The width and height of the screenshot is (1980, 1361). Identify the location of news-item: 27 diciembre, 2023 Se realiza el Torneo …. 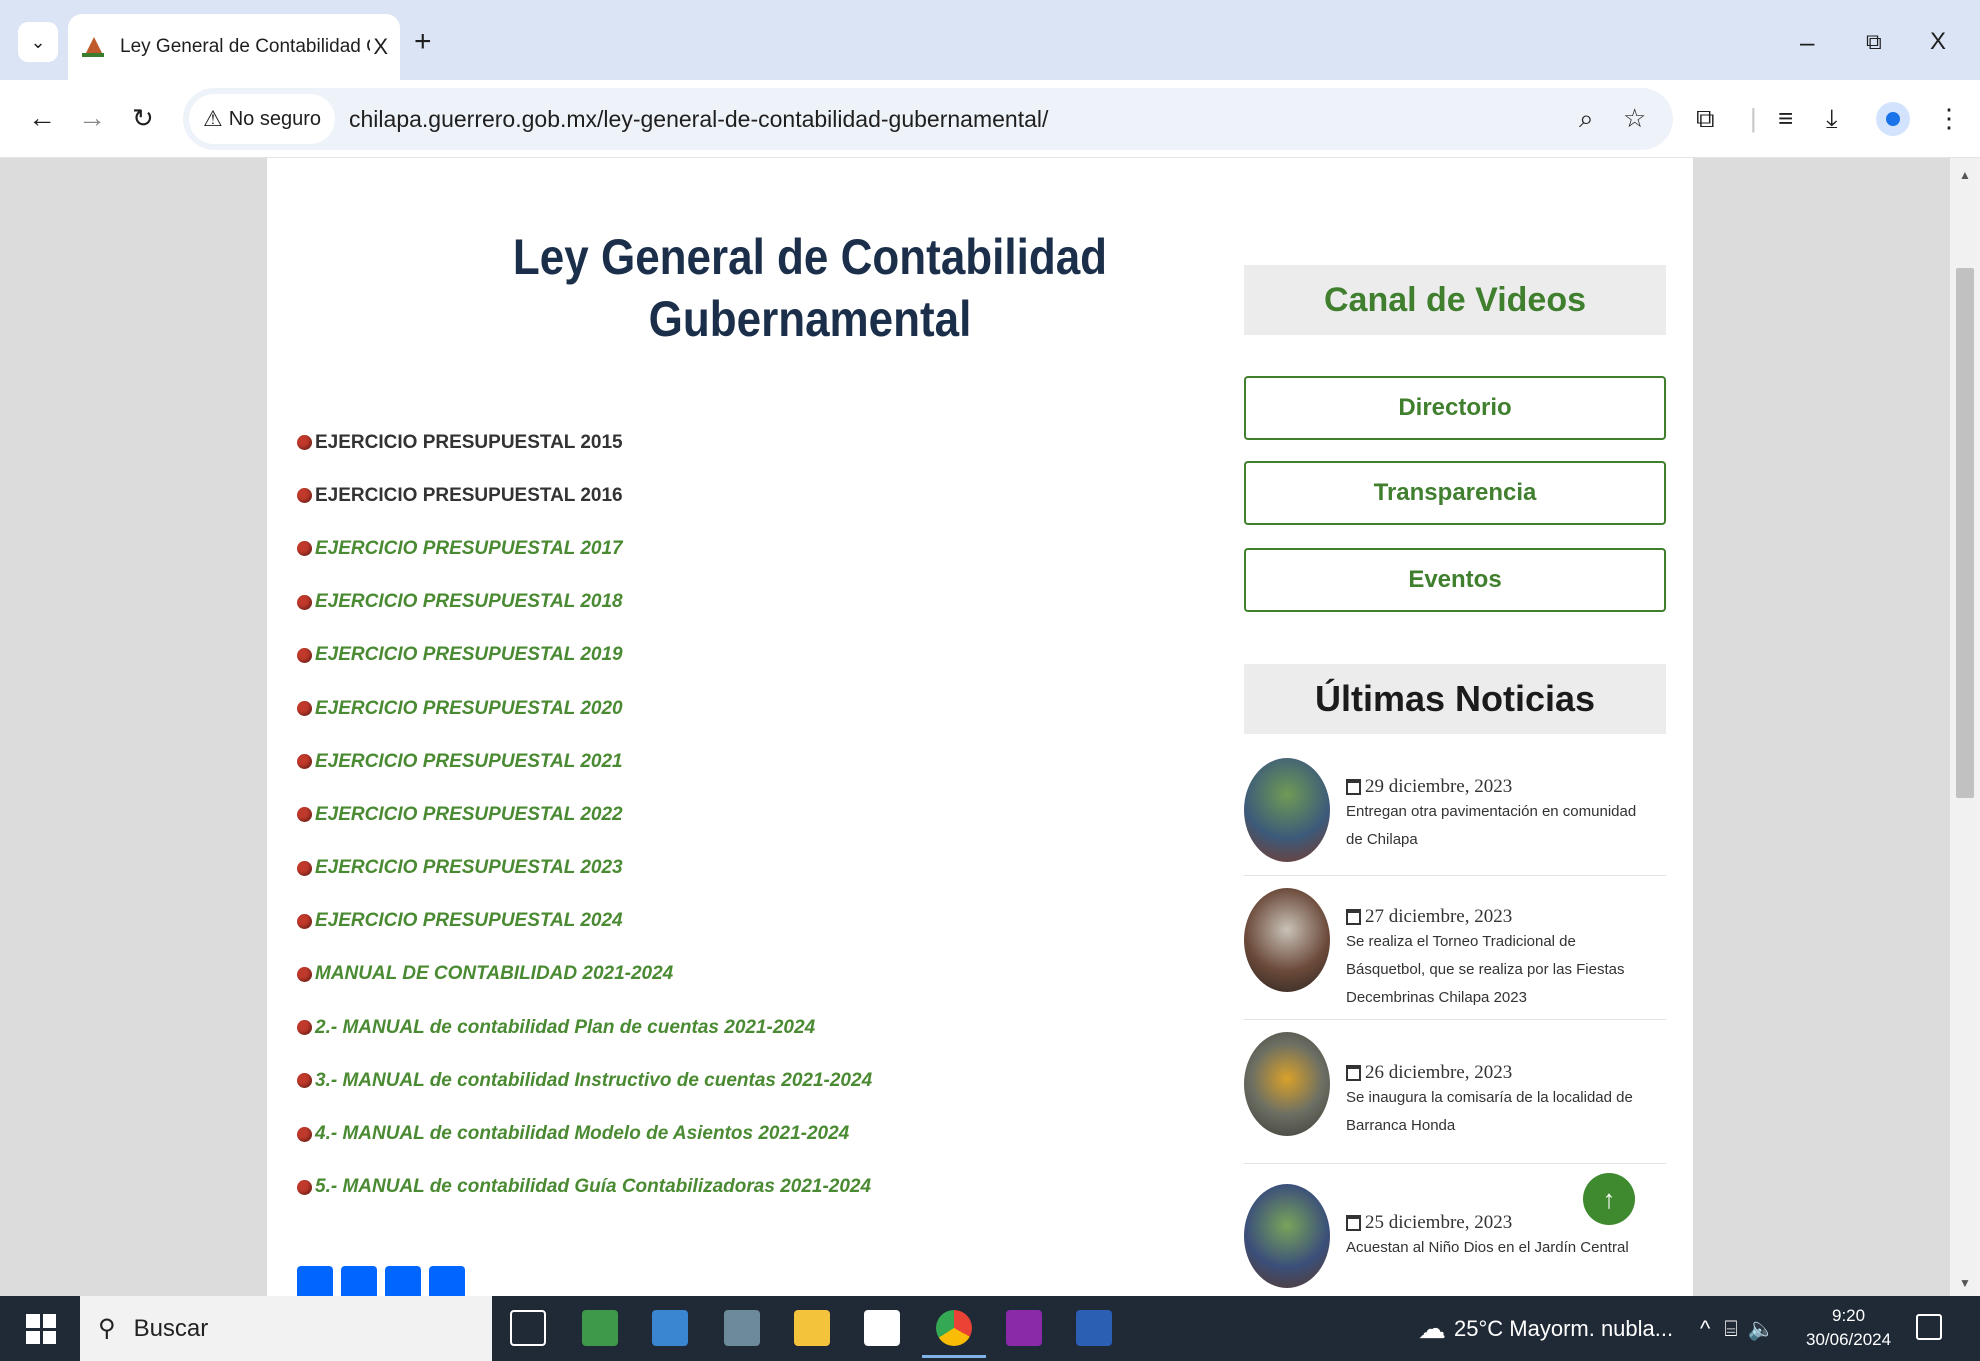
(1455, 954).